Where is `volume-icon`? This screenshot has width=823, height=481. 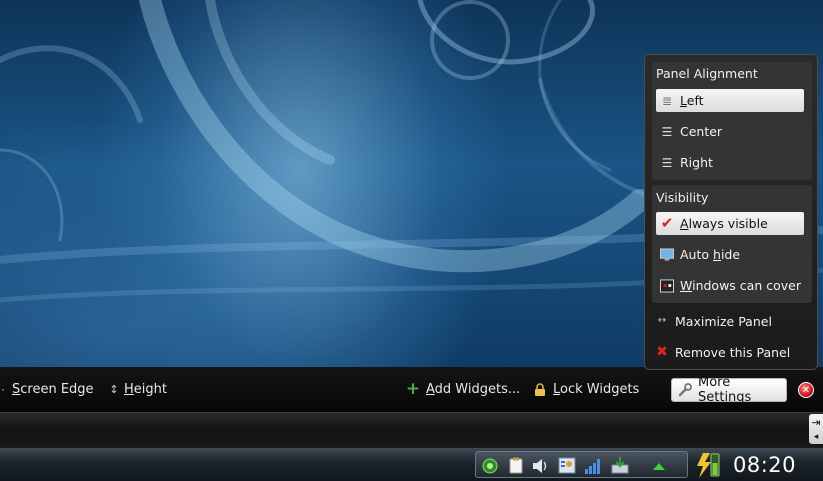 volume-icon is located at coordinates (541, 465).